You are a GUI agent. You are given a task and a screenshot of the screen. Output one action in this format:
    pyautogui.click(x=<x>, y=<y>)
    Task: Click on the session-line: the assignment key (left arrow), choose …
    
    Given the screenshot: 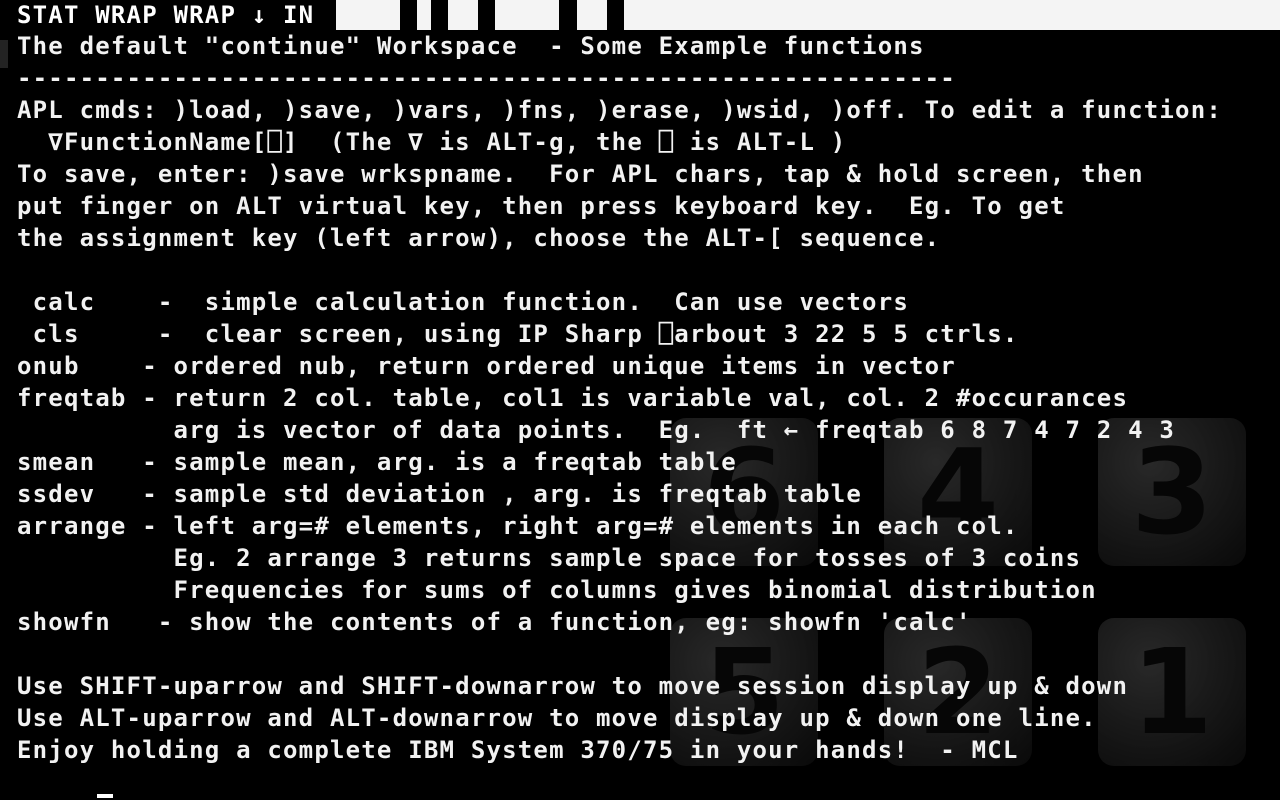 What is the action you would take?
    pyautogui.click(x=479, y=238)
    